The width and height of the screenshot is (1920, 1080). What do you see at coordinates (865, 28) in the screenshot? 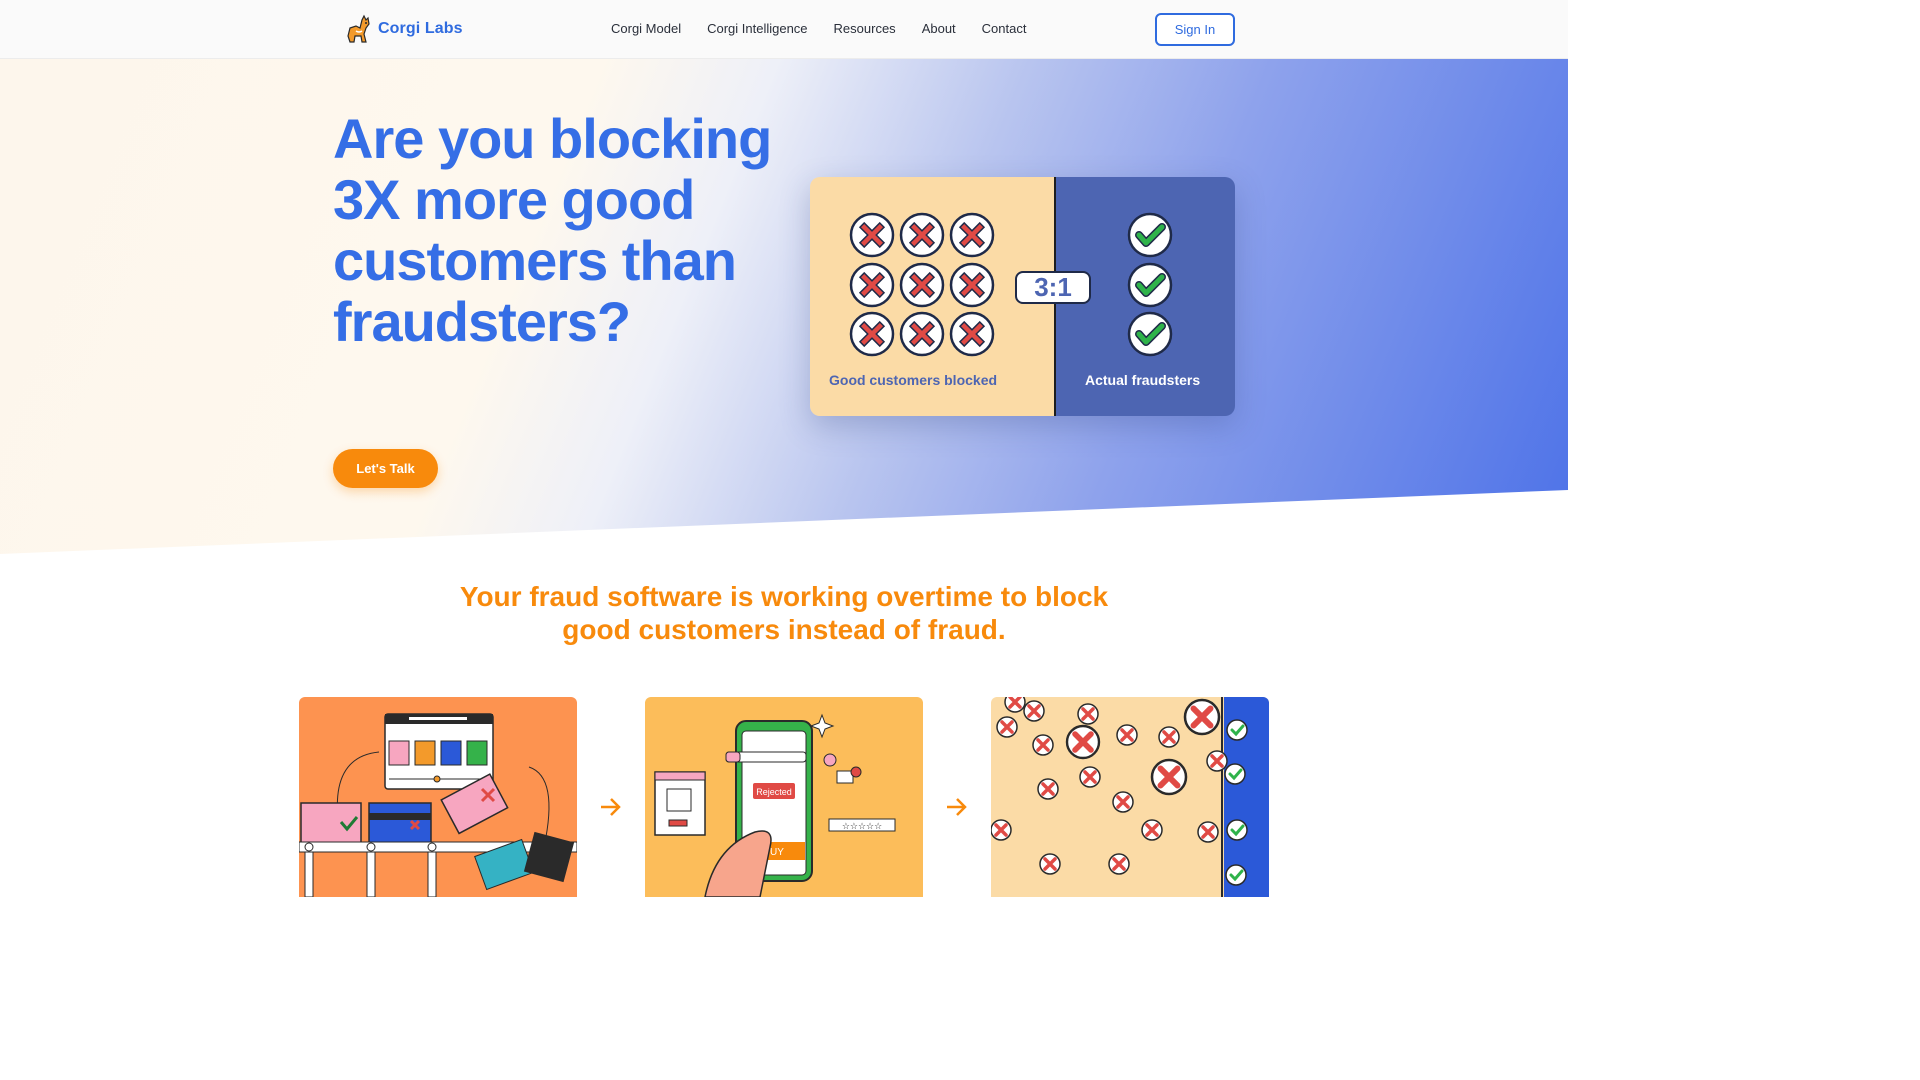
I see `nav-link-resources: Resources` at bounding box center [865, 28].